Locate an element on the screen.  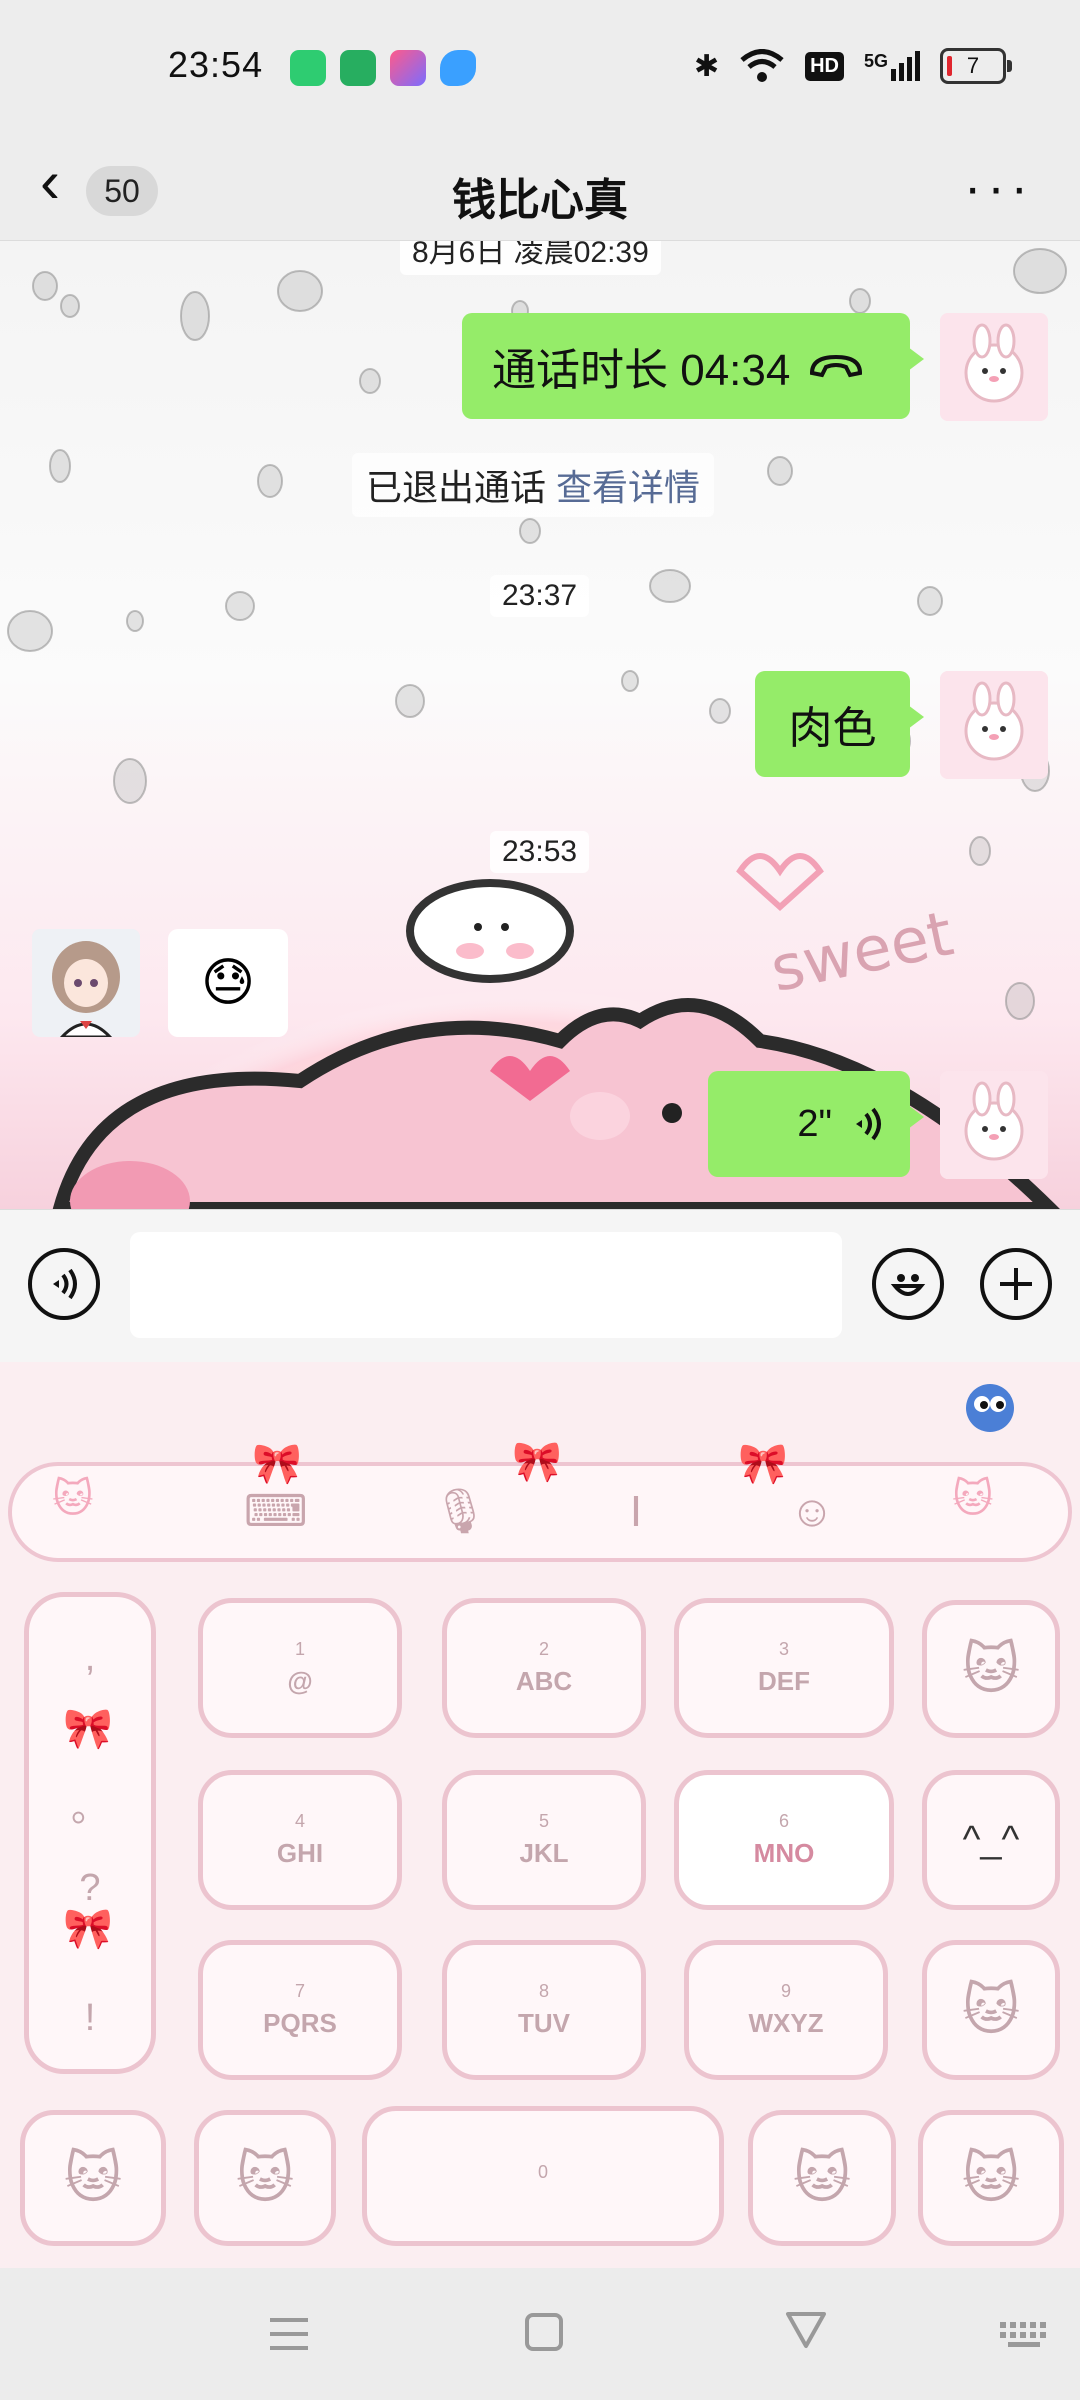
key-3: 3 DEF is located at coordinates (784, 1668).